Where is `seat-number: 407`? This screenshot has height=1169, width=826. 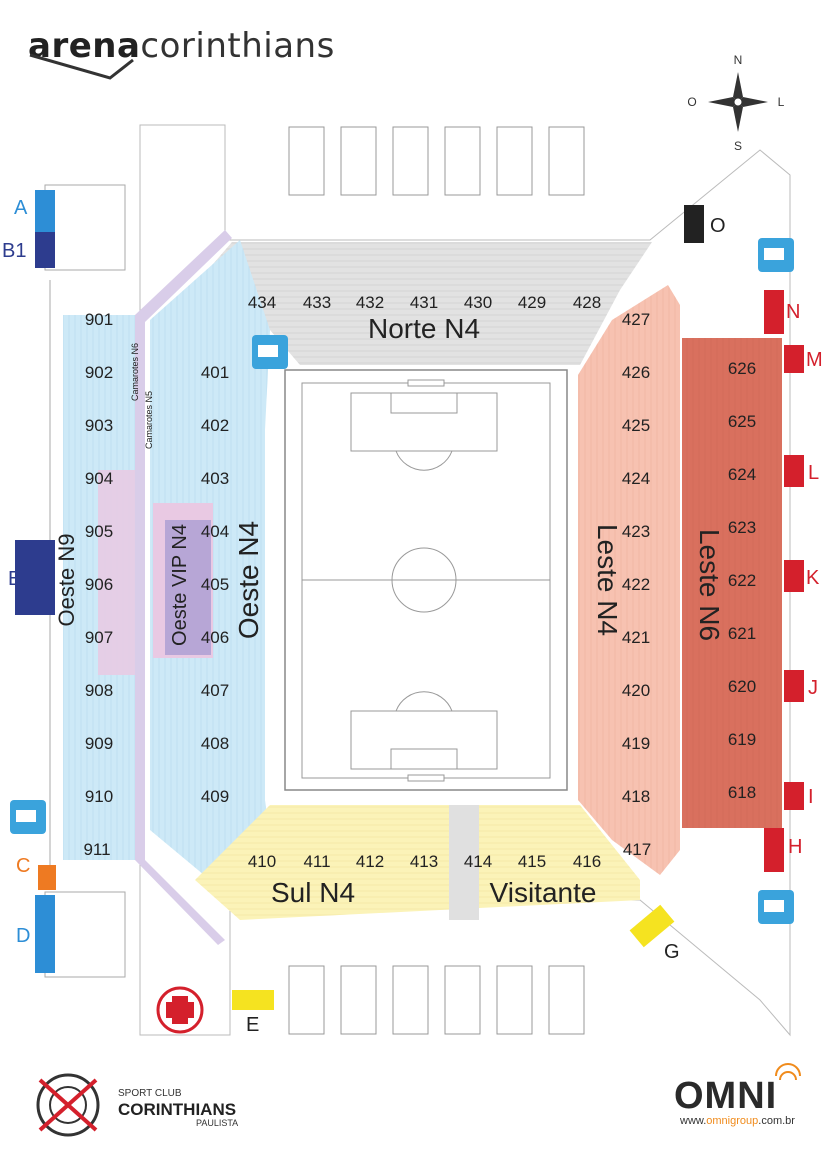 seat-number: 407 is located at coordinates (215, 690).